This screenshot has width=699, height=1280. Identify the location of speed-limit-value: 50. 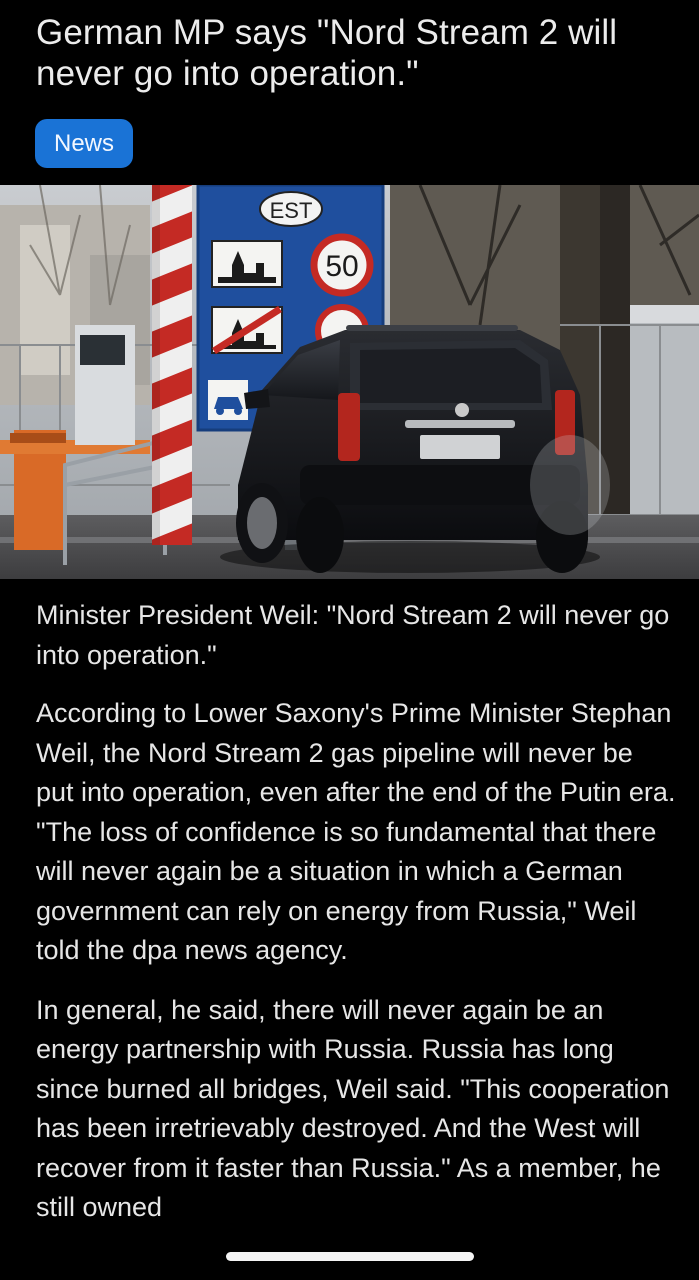
(341, 266).